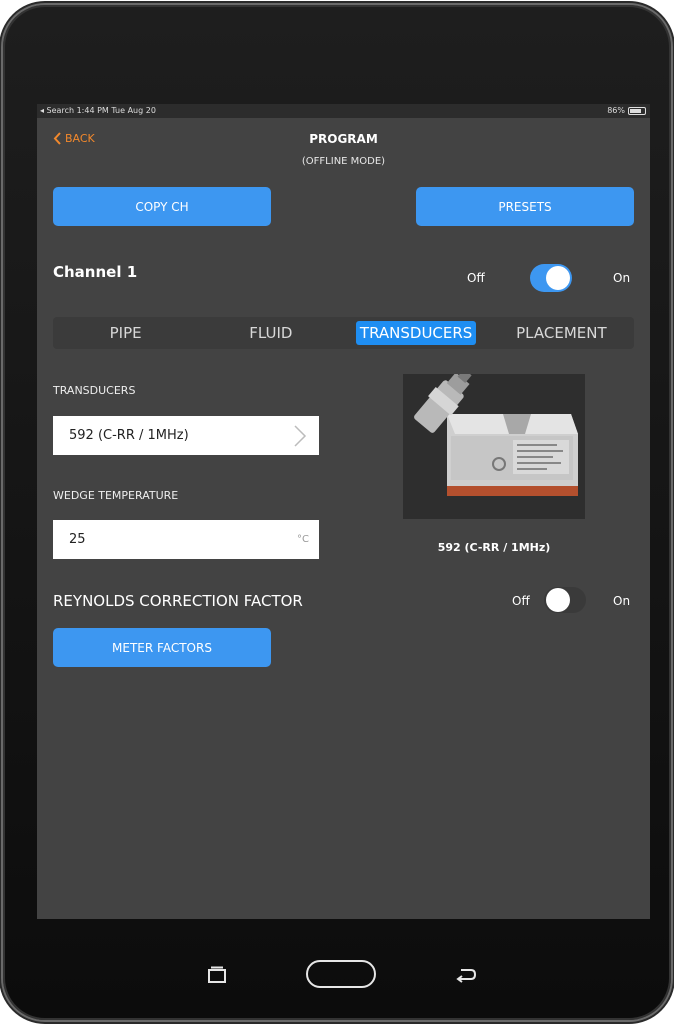  I want to click on page-title: PROGRAM, so click(343, 139).